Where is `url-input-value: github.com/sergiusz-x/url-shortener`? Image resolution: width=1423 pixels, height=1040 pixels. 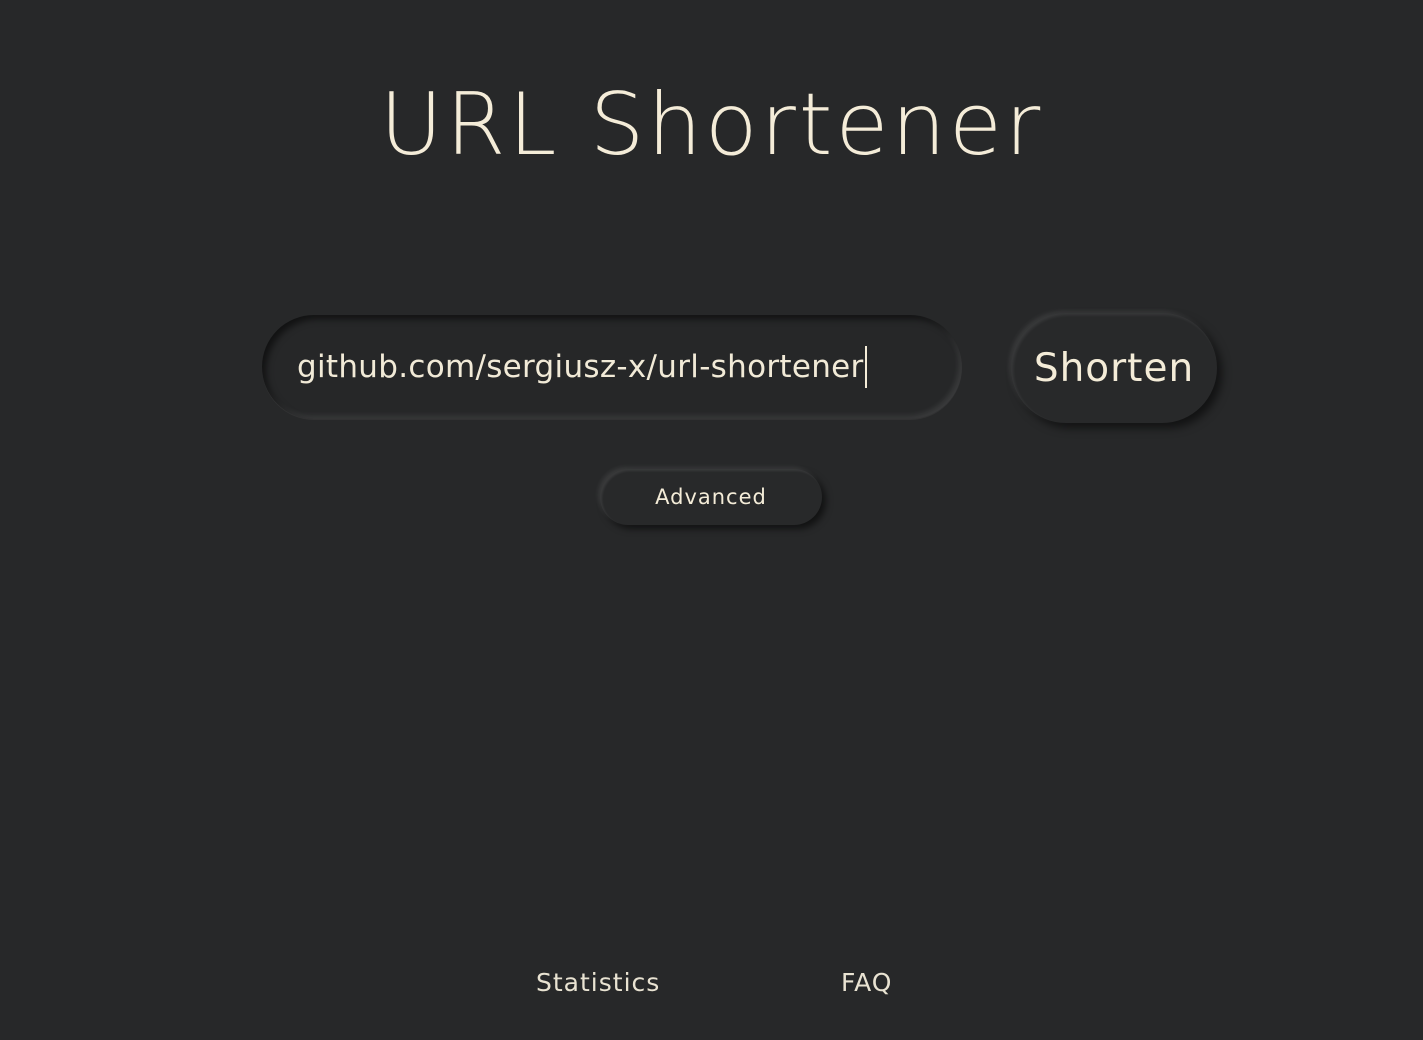 url-input-value: github.com/sergiusz-x/url-shortener is located at coordinates (580, 367).